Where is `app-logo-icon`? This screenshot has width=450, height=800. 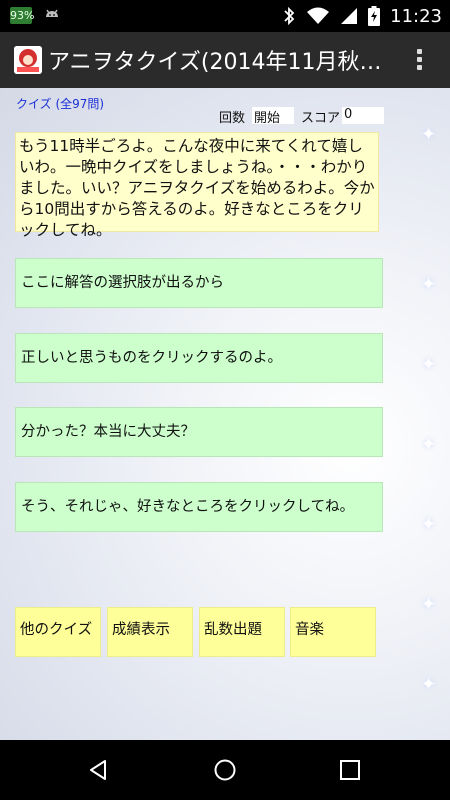 app-logo-icon is located at coordinates (28, 60).